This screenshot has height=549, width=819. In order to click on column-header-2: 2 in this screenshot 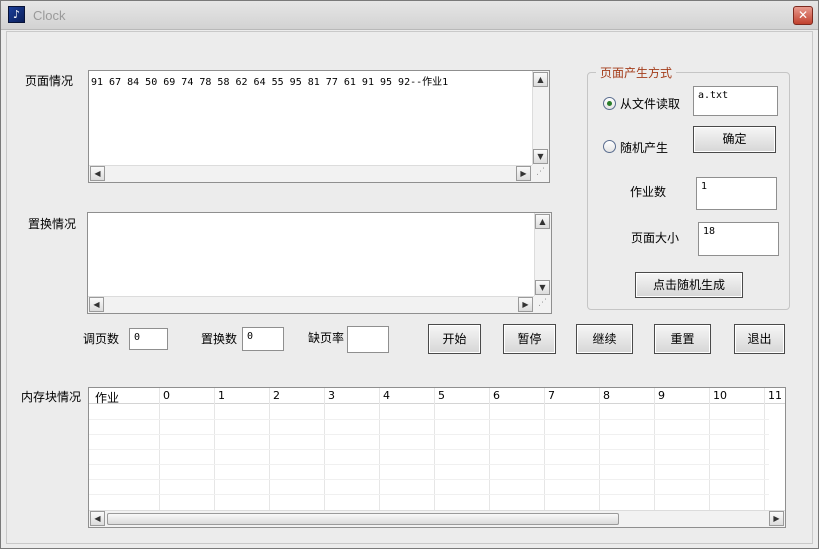, I will do `click(276, 395)`.